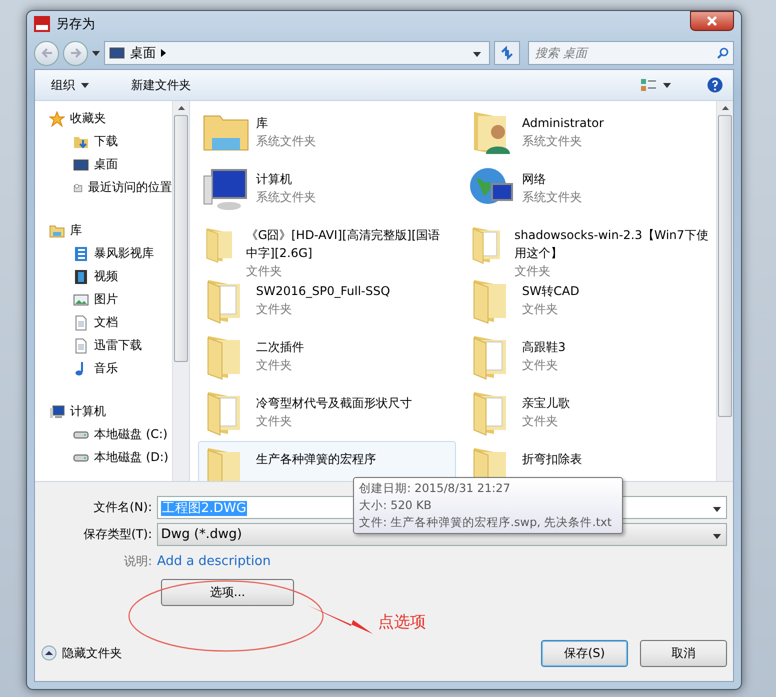 This screenshot has width=776, height=697. What do you see at coordinates (402, 622) in the screenshot?
I see `annotation-text: 点选项` at bounding box center [402, 622].